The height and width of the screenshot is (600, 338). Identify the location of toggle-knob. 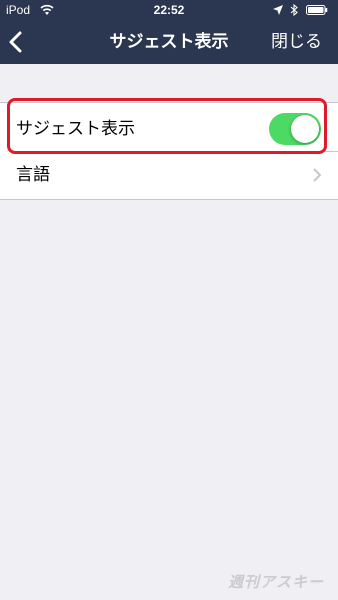
(305, 129).